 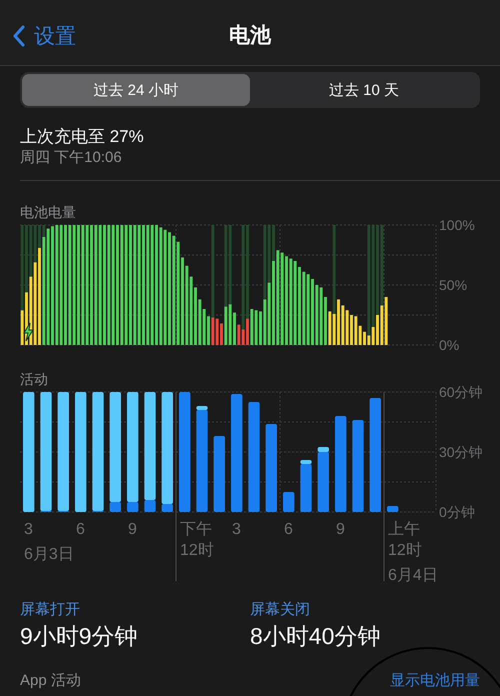 I want to click on section-title: App 活动, so click(x=50, y=680).